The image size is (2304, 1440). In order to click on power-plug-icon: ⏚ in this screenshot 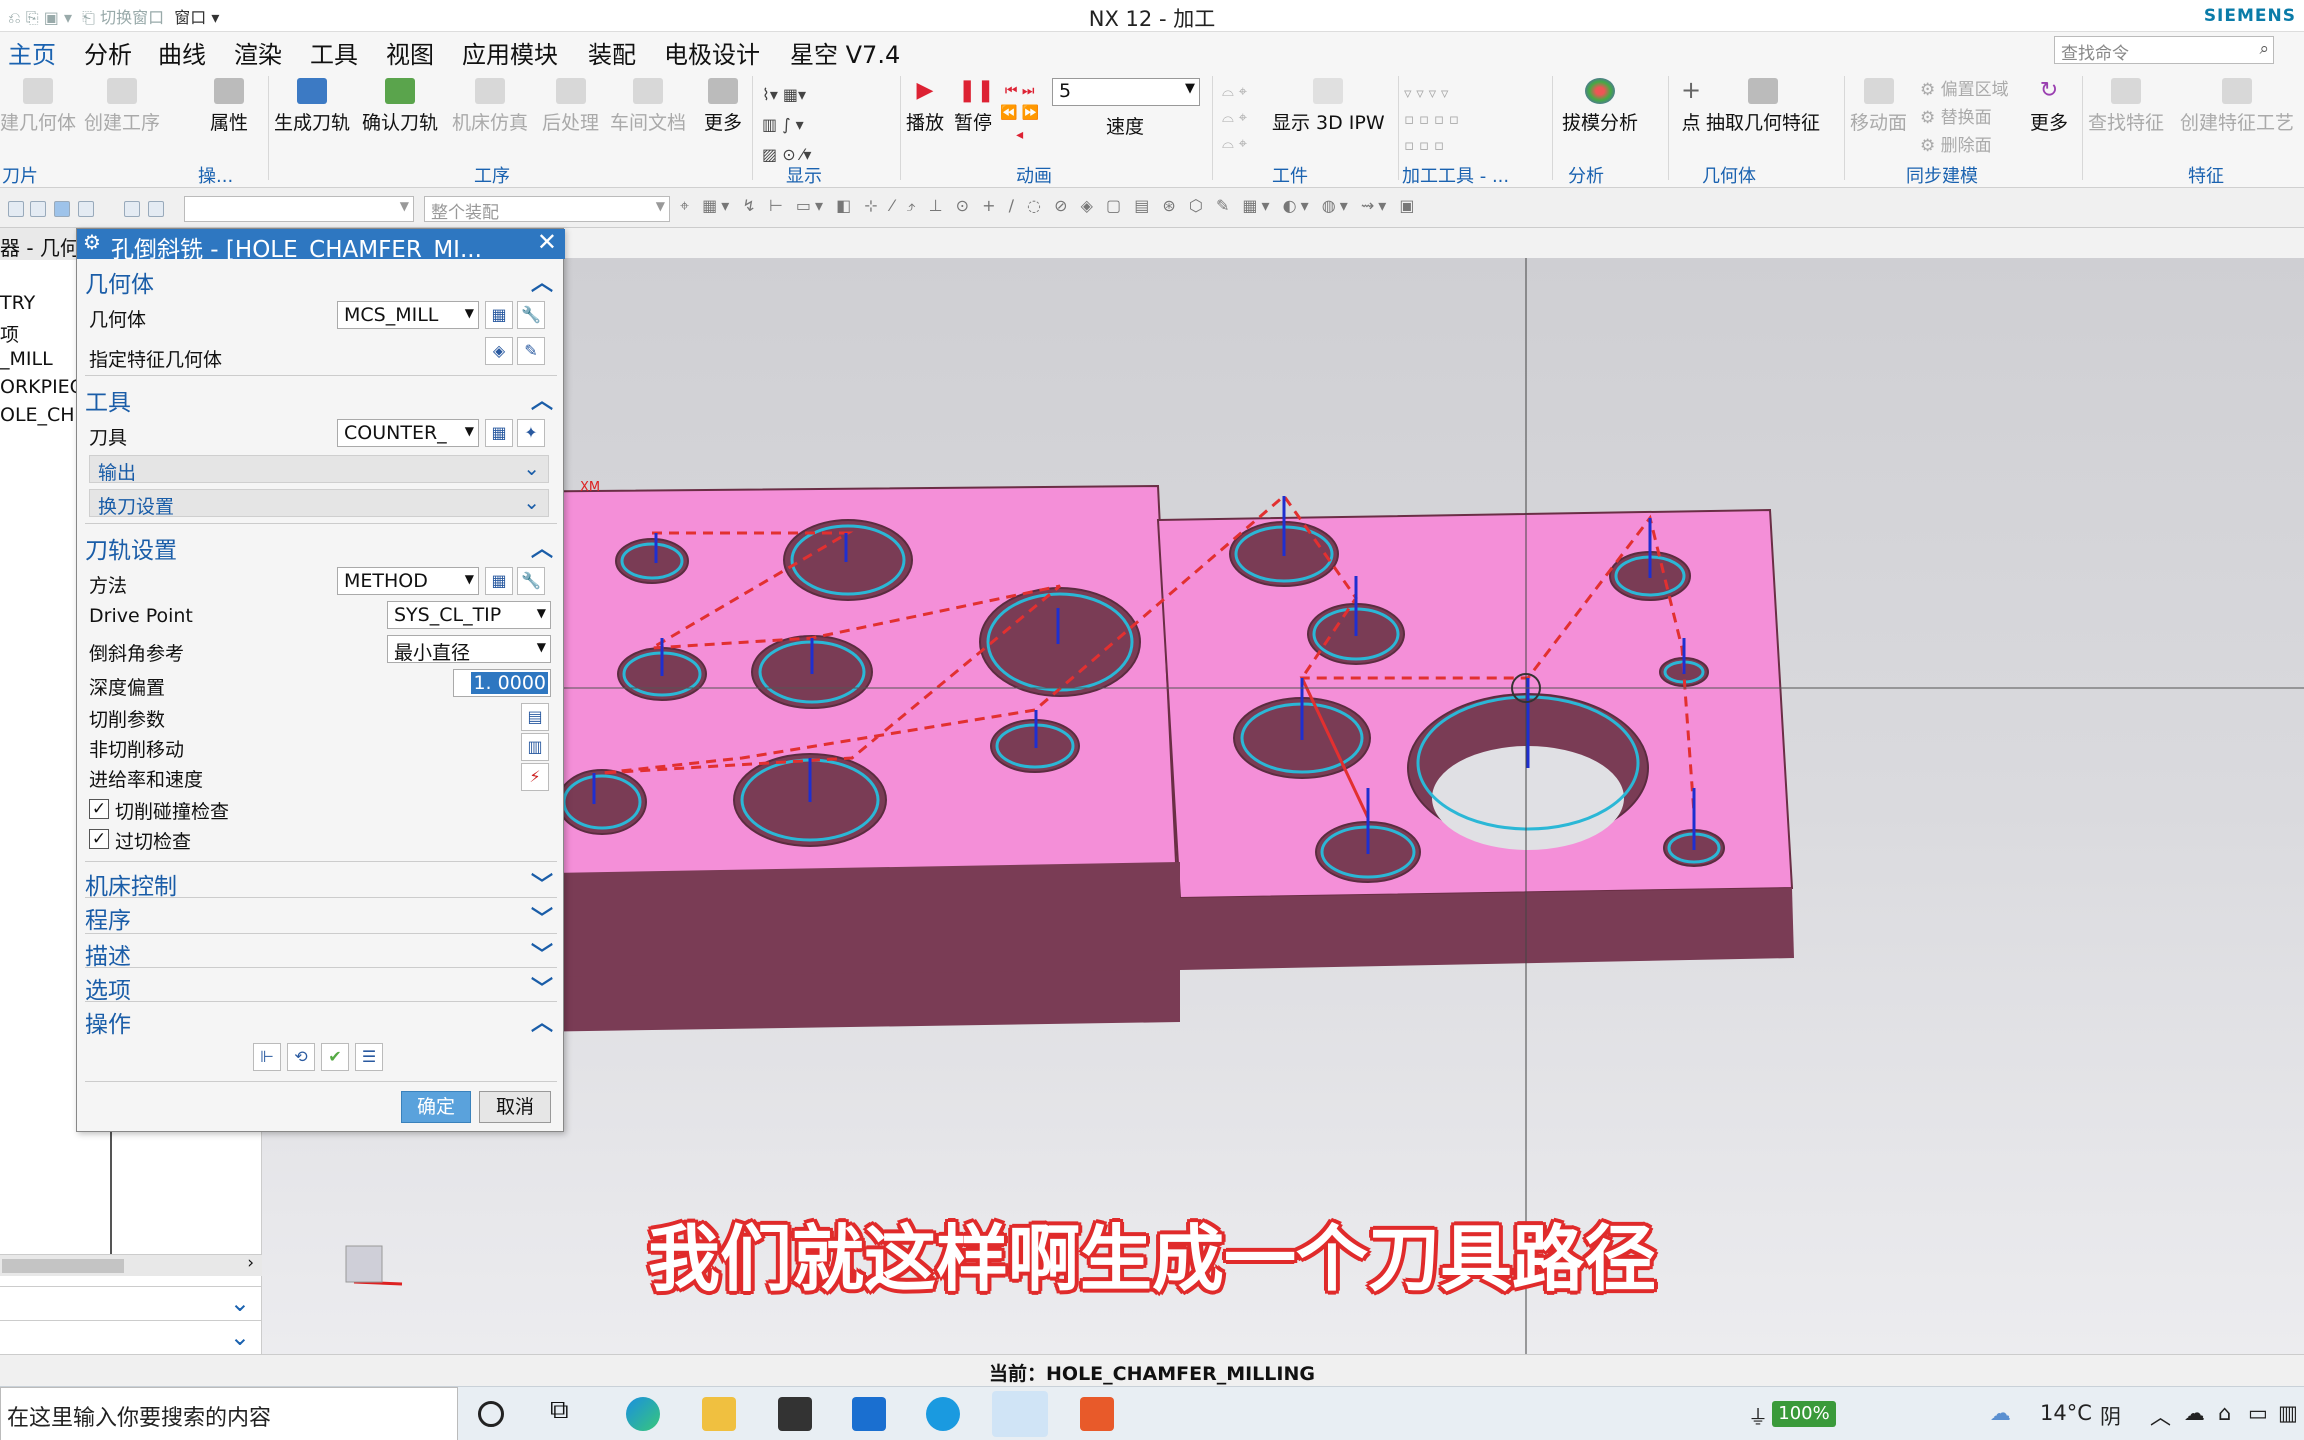, I will do `click(1758, 1415)`.